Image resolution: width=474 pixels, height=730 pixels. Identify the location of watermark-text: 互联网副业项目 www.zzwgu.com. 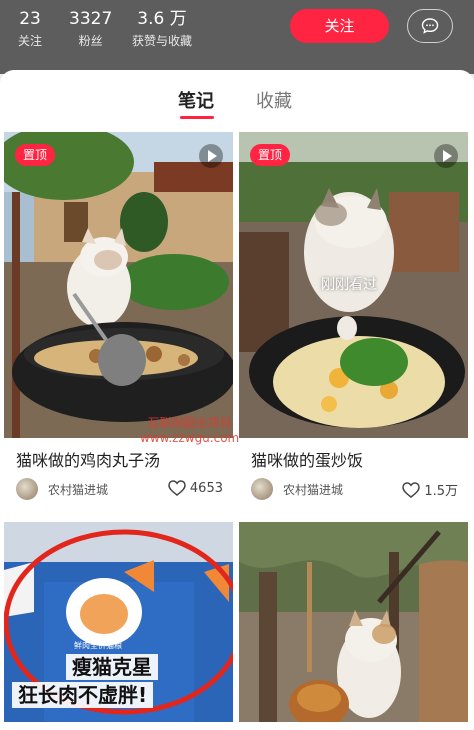
(189, 431).